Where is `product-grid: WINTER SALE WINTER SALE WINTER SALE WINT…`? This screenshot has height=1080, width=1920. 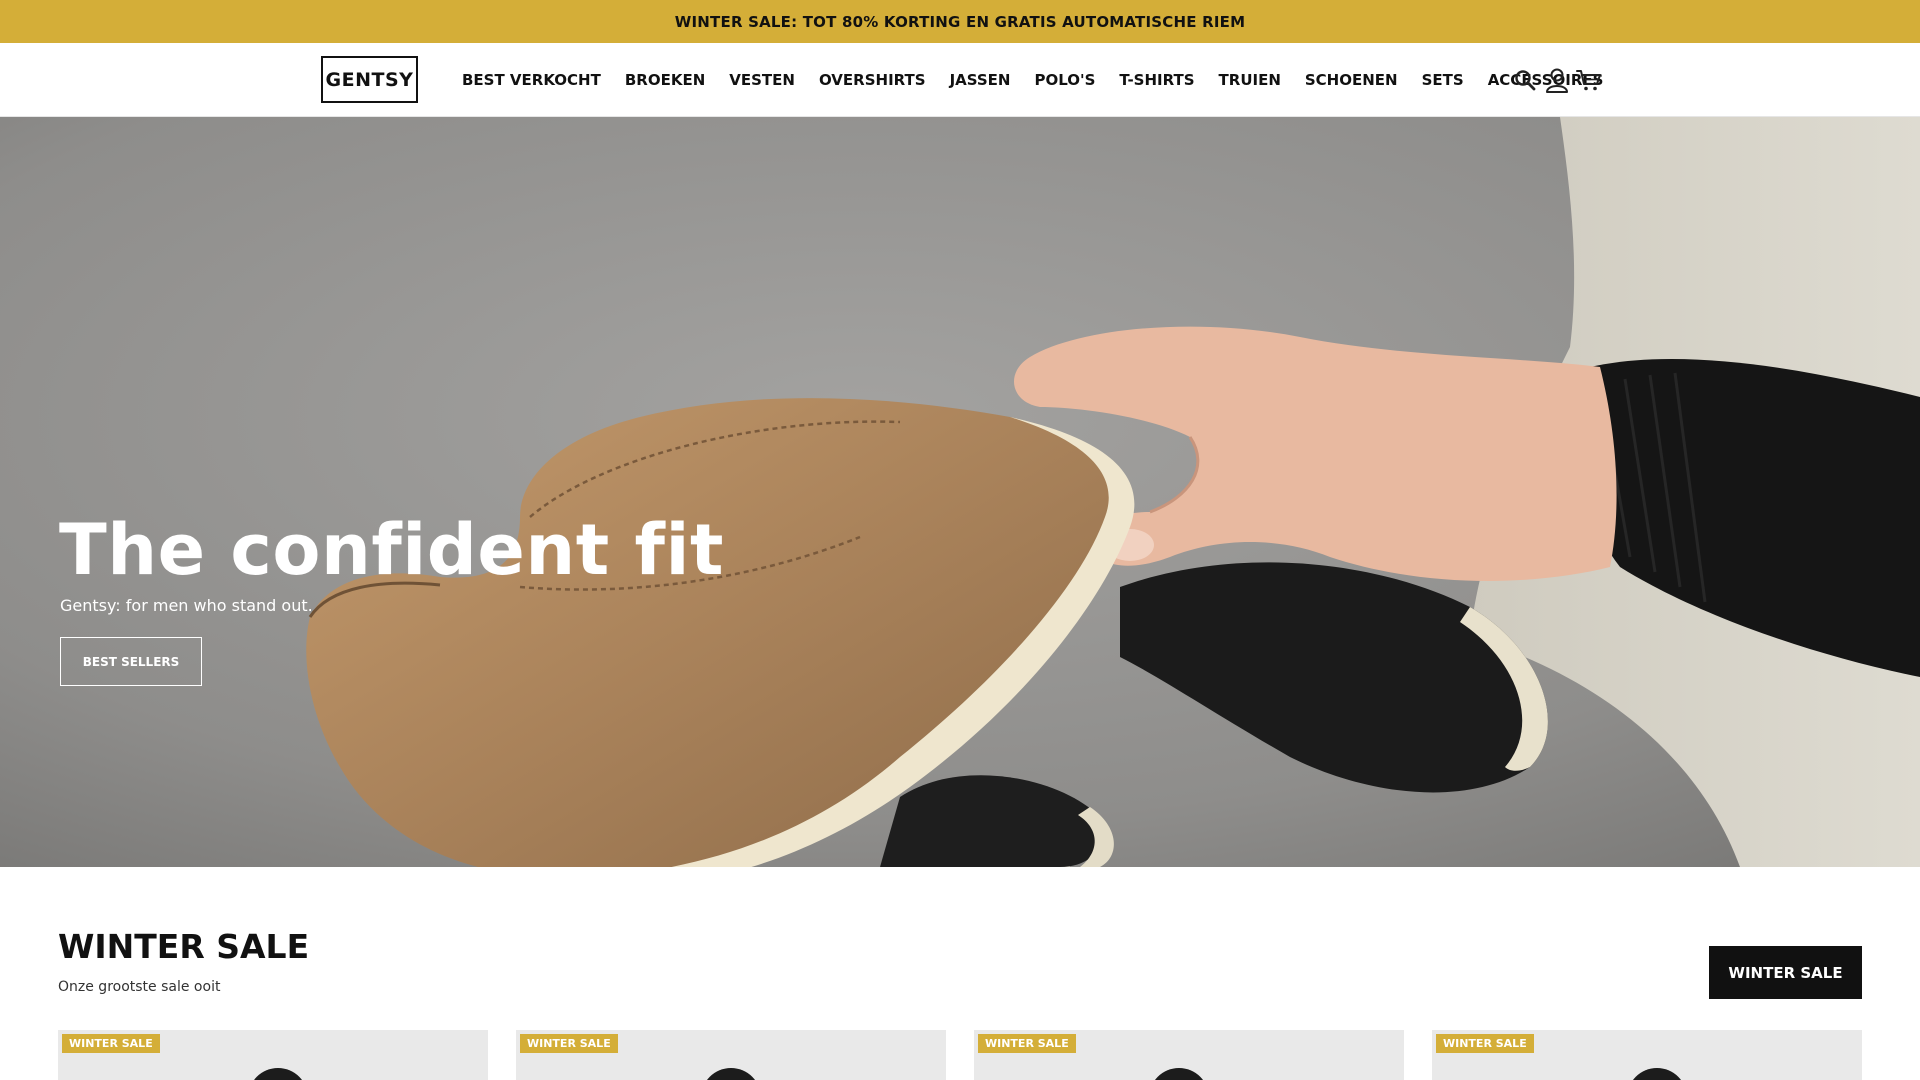 product-grid: WINTER SALE WINTER SALE WINTER SALE WINT… is located at coordinates (960, 1055).